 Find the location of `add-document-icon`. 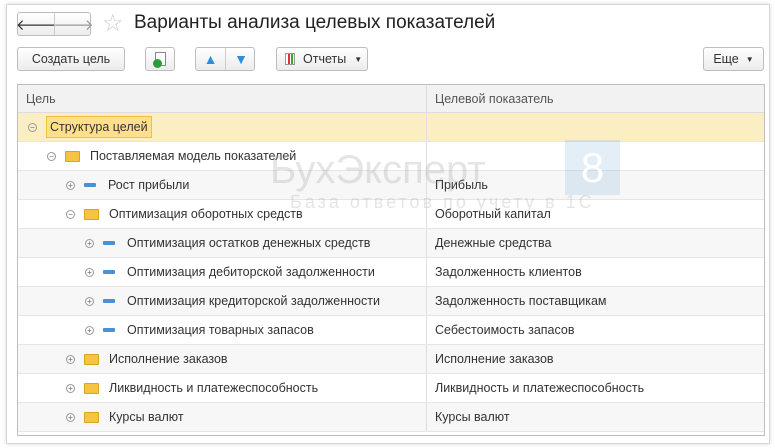

add-document-icon is located at coordinates (159, 60).